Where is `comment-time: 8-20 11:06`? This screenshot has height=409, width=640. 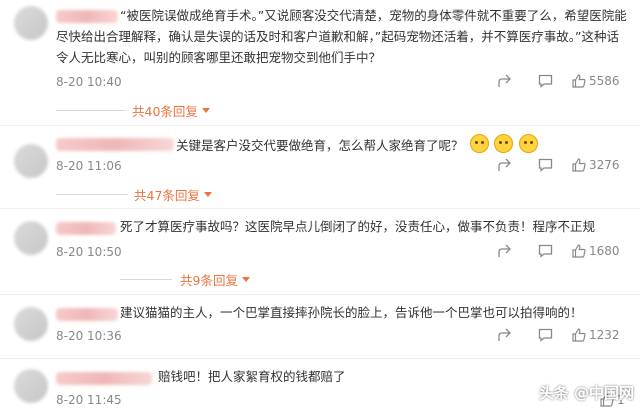 comment-time: 8-20 11:06 is located at coordinates (89, 166).